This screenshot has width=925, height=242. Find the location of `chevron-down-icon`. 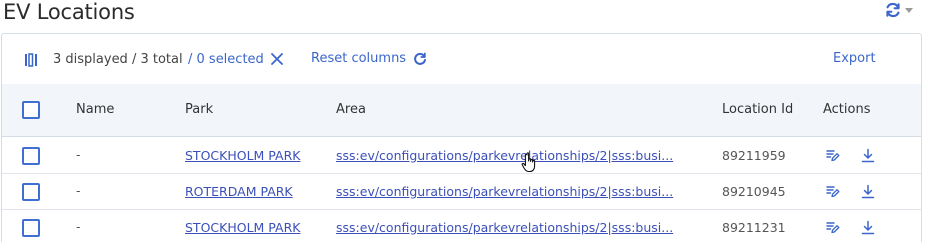

chevron-down-icon is located at coordinates (909, 10).